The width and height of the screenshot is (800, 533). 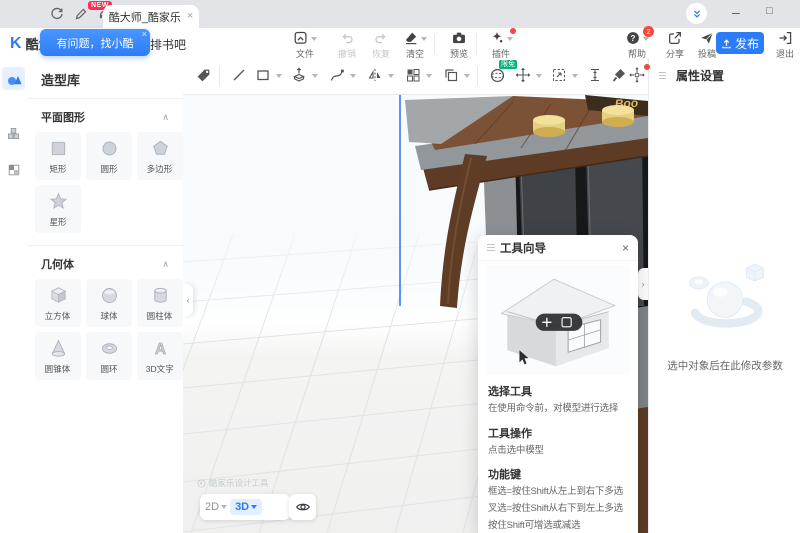 What do you see at coordinates (216, 507) in the screenshot?
I see `view-2d-button: 2D` at bounding box center [216, 507].